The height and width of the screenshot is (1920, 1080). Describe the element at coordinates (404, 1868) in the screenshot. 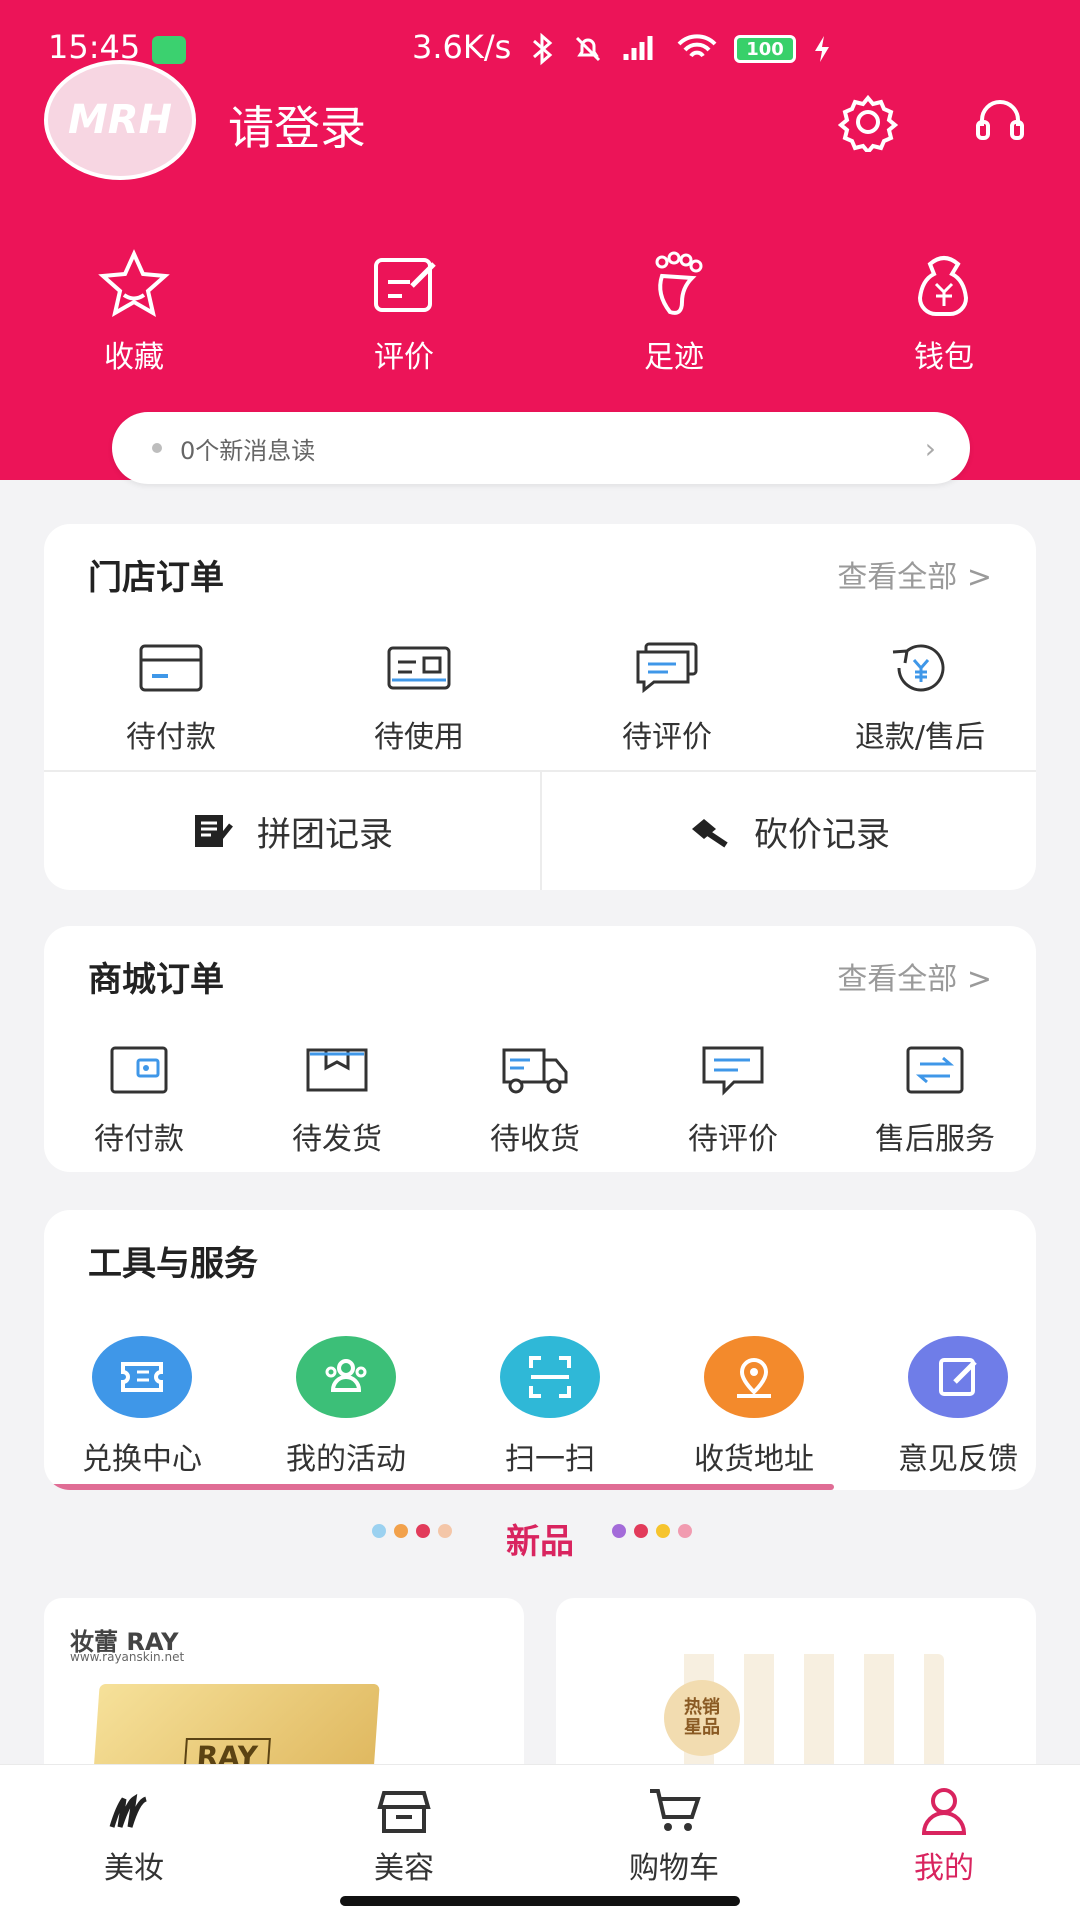

I see `tab-beauty-label: 美容` at that location.